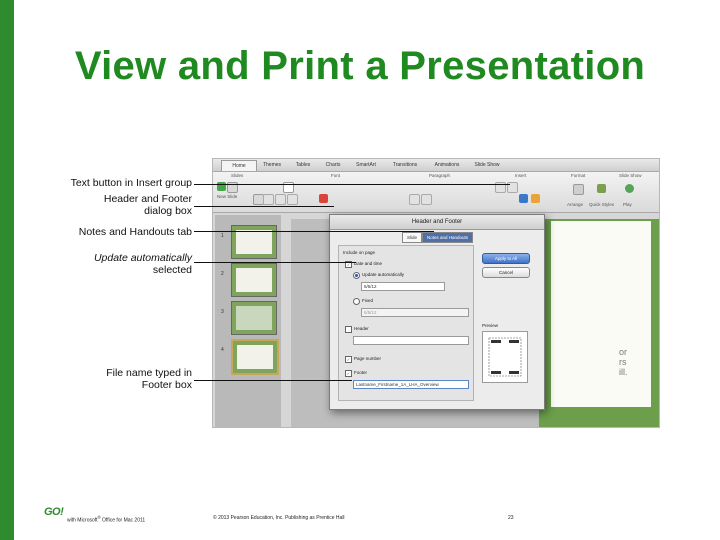  What do you see at coordinates (411, 340) in the screenshot?
I see `header-field` at bounding box center [411, 340].